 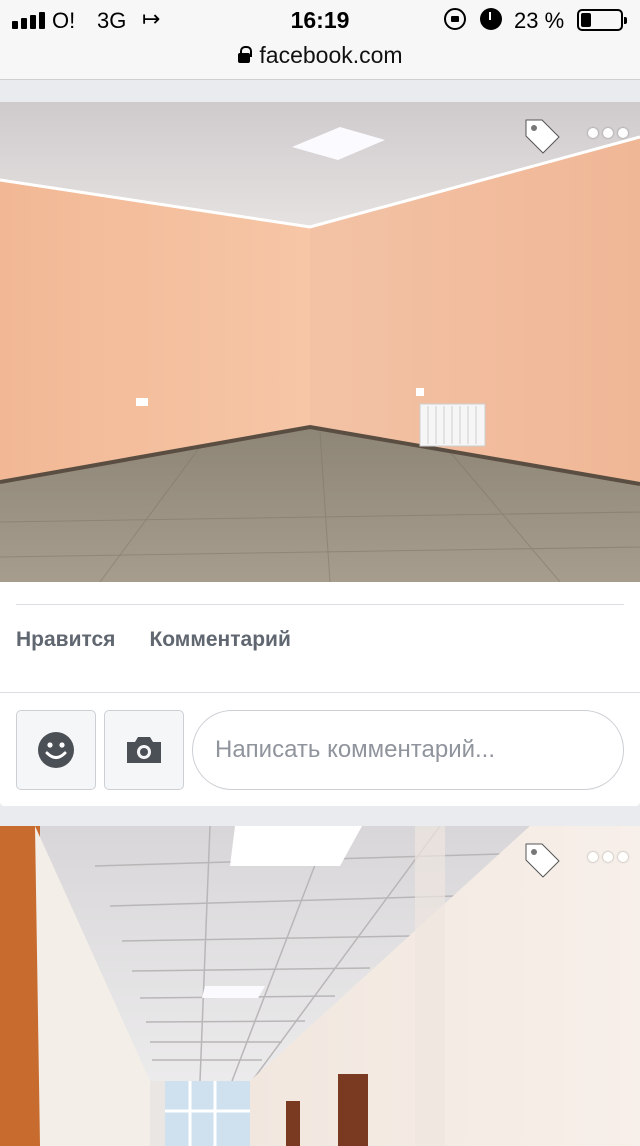 I want to click on address-bar: facebook.com, so click(x=320, y=55).